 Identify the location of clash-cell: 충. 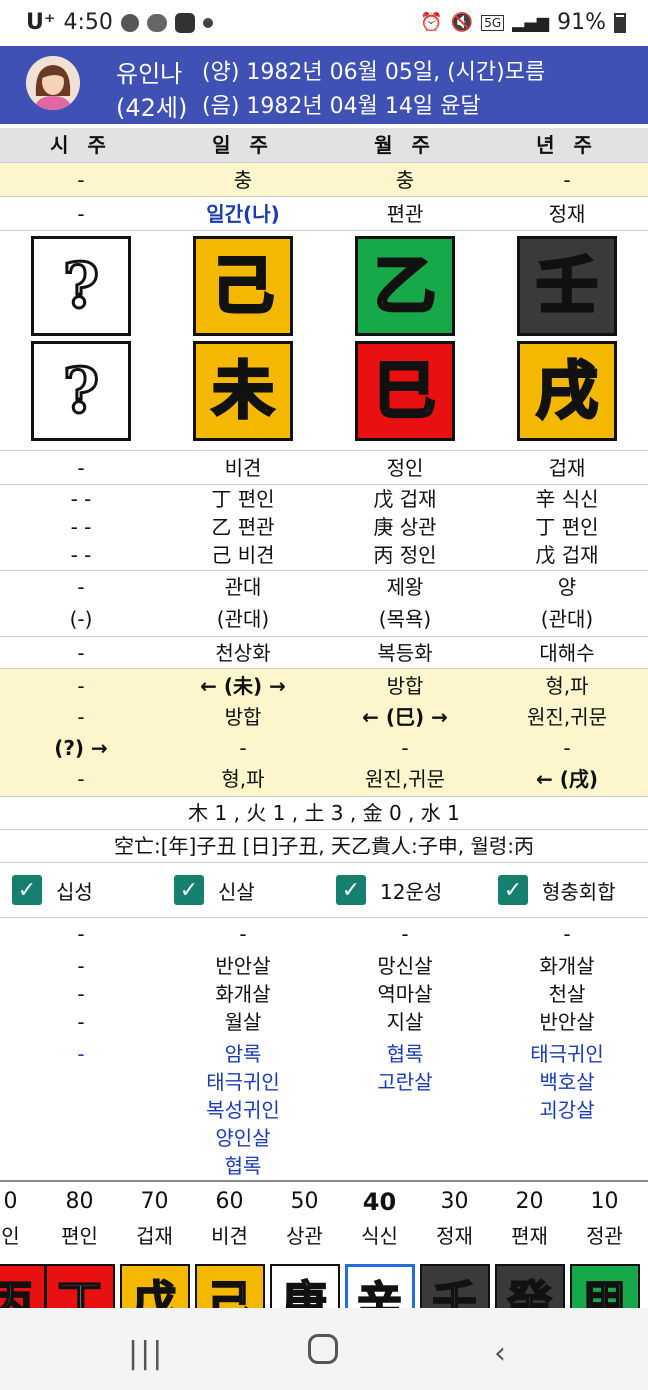
(405, 180).